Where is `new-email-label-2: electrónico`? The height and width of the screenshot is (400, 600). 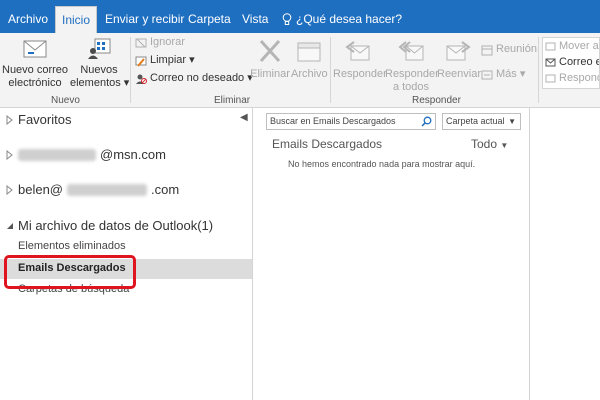
new-email-label-2: electrónico is located at coordinates (35, 83).